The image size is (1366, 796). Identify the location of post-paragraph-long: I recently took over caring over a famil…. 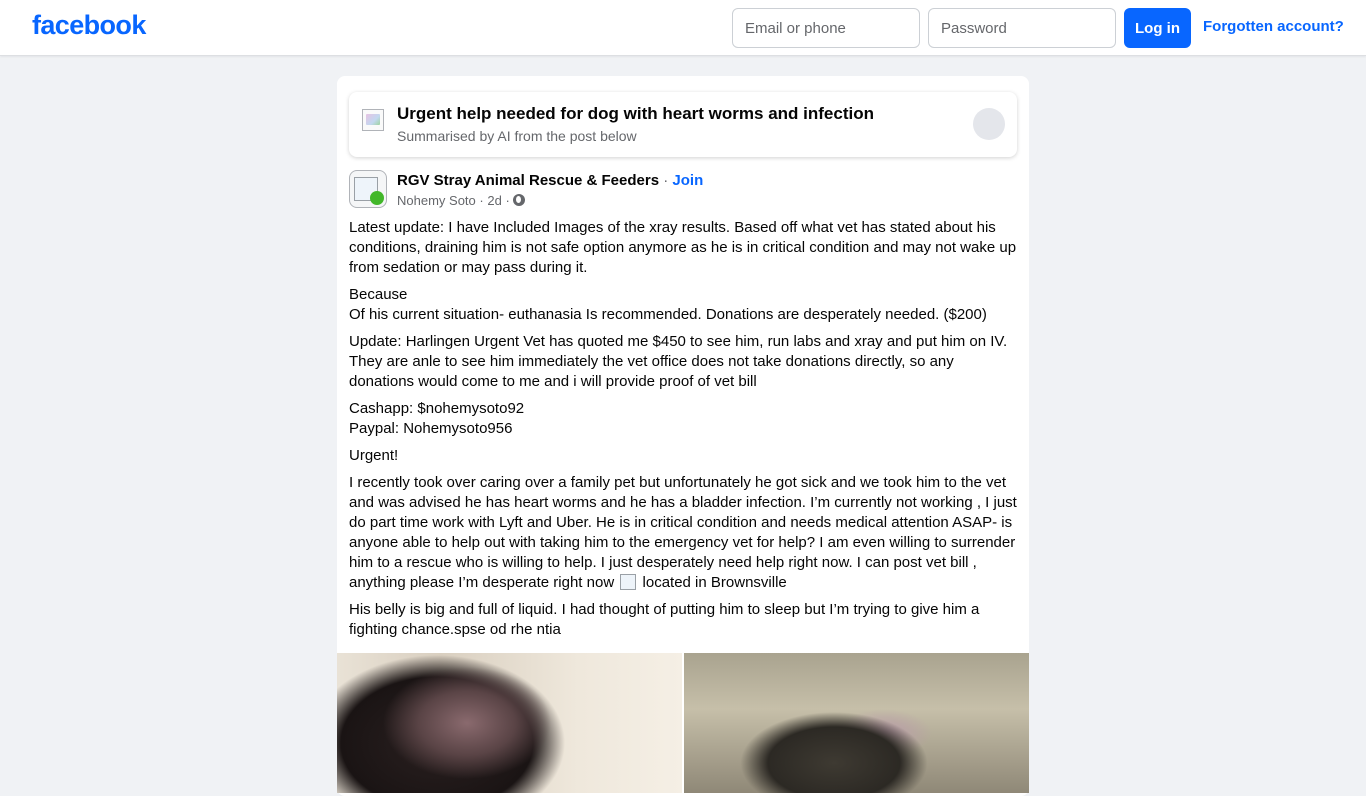
(684, 533).